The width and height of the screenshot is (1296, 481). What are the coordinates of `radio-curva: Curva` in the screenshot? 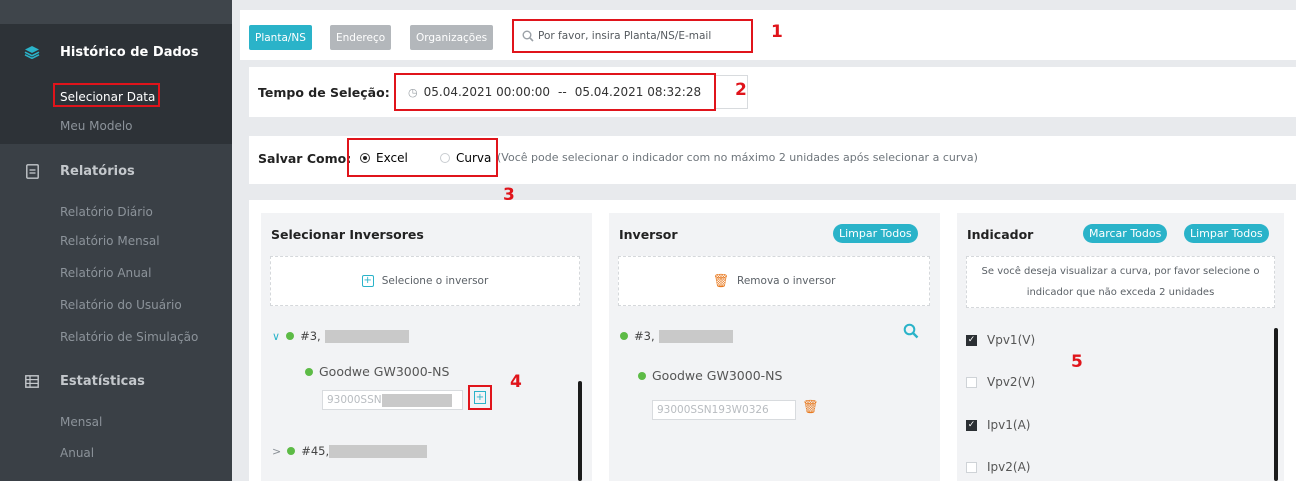 It's located at (465, 158).